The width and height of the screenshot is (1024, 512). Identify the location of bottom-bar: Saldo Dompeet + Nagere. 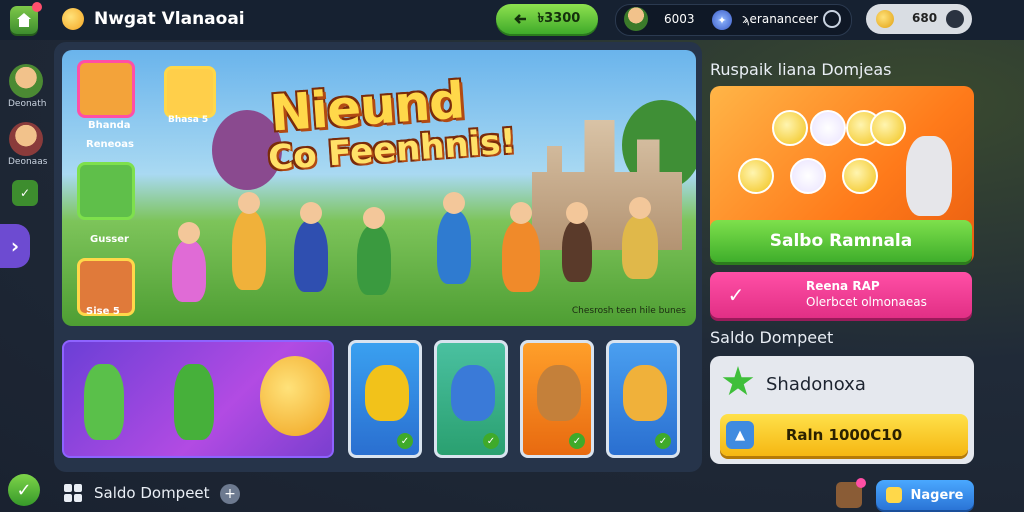
(519, 493).